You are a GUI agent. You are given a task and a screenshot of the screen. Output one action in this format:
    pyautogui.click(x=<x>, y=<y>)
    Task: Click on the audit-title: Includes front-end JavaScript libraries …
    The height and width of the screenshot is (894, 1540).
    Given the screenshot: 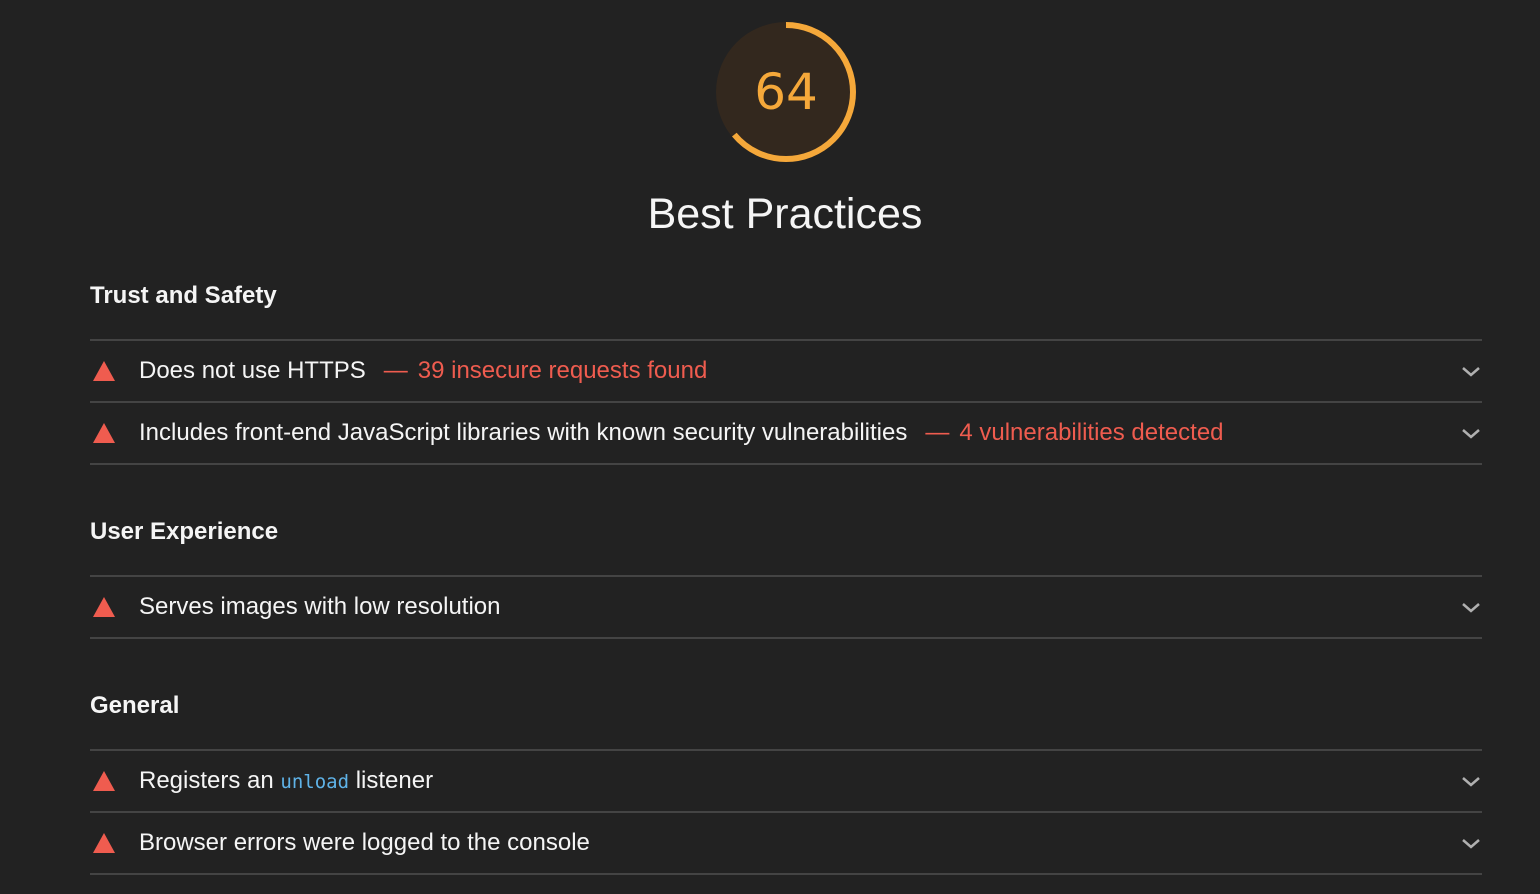 What is the action you would take?
    pyautogui.click(x=523, y=432)
    